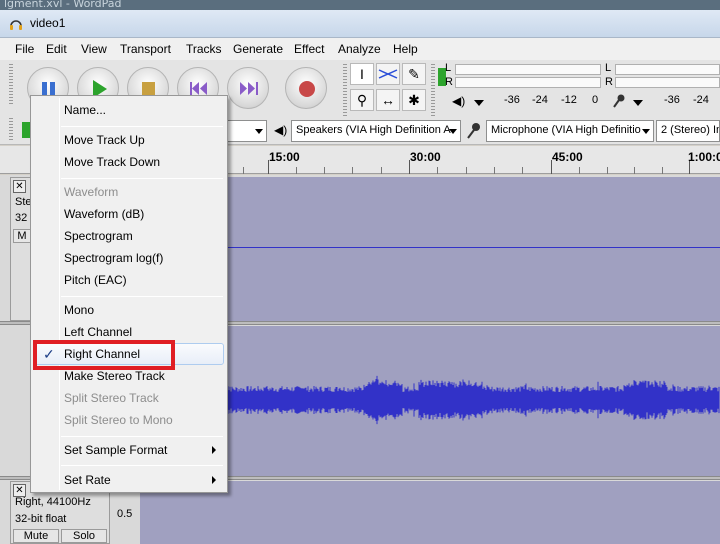 This screenshot has height=544, width=720. I want to click on menu-item-pitch: Pitch (EAC), so click(129, 280).